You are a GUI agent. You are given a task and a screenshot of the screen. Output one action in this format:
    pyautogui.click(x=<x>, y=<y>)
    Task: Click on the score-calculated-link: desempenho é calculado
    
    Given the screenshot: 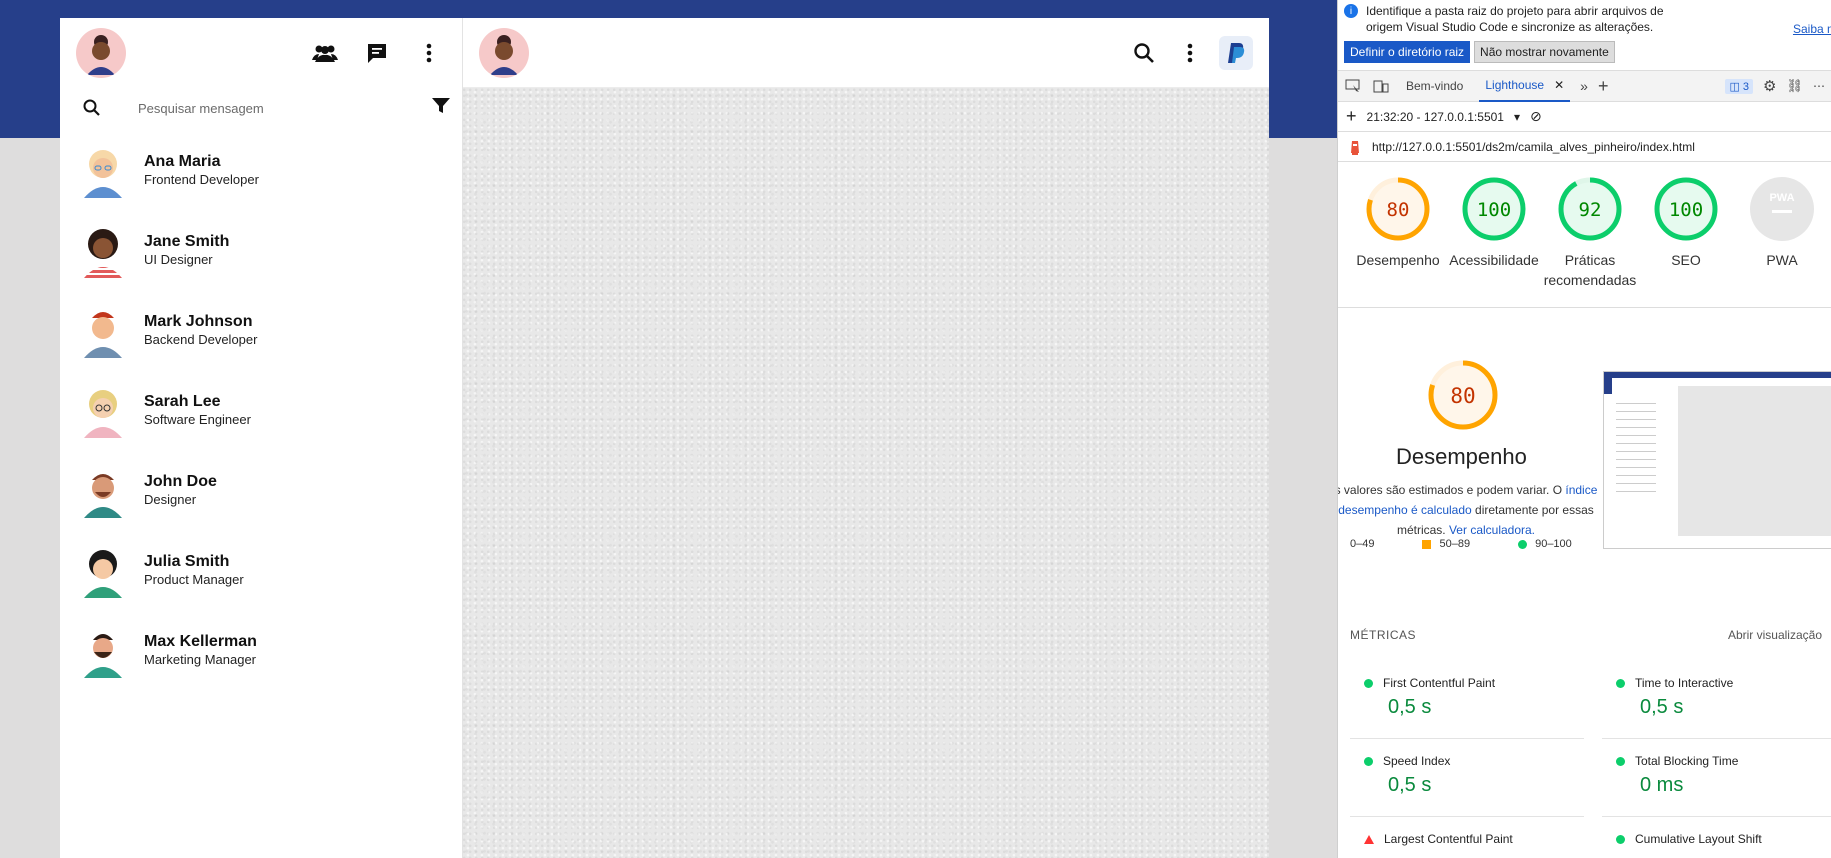 What is the action you would take?
    pyautogui.click(x=1404, y=510)
    